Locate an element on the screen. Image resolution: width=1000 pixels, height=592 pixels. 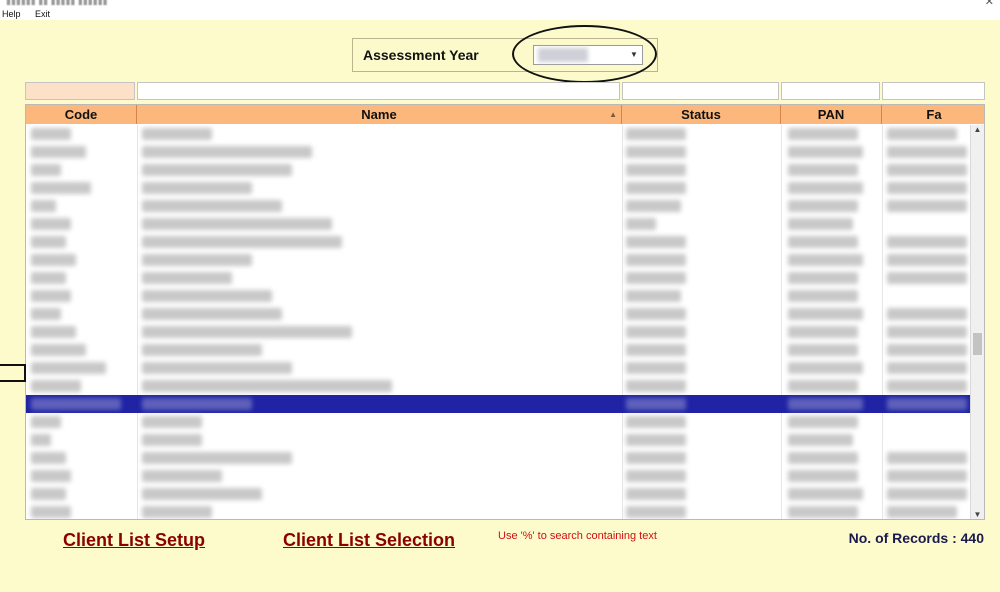
code-filter-input is located at coordinates (80, 91).